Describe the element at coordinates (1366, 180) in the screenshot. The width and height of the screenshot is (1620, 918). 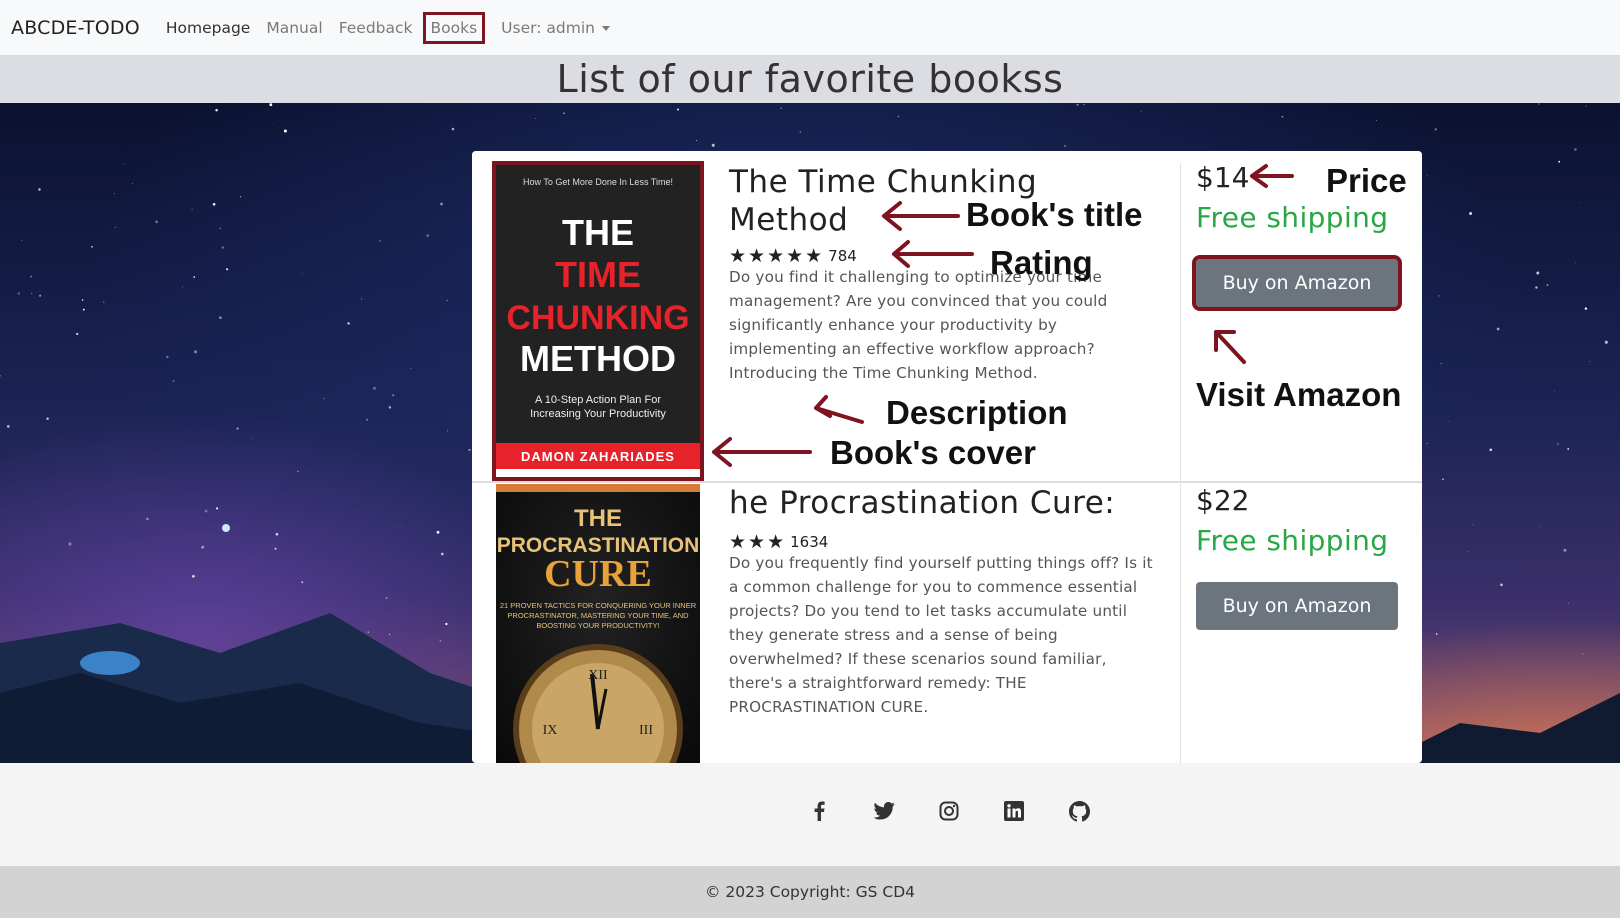
I see `annotation-price: Price` at that location.